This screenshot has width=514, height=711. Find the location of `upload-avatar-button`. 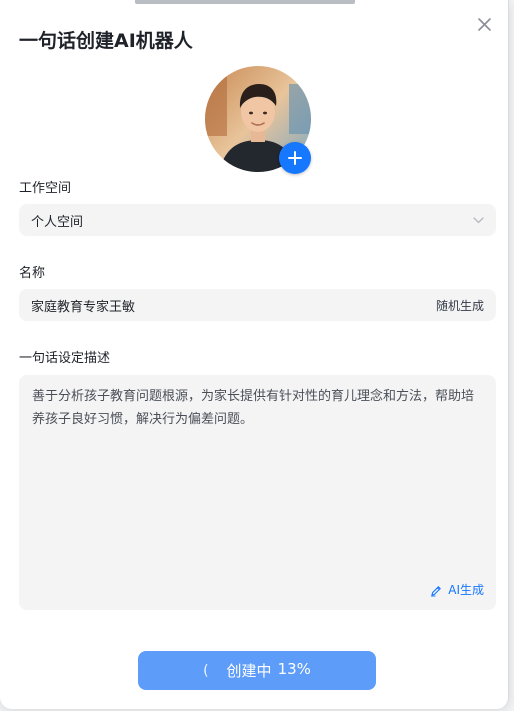

upload-avatar-button is located at coordinates (295, 158).